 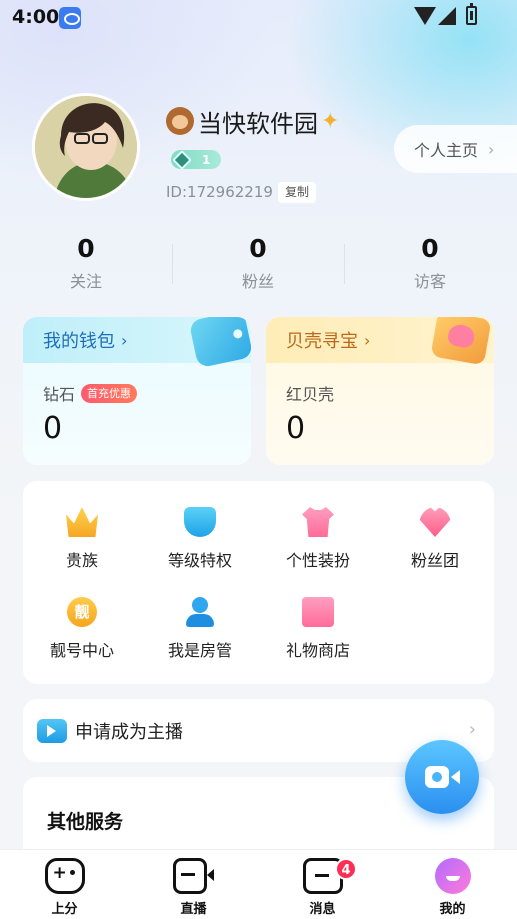 I want to click on nav-label: 上分, so click(x=64, y=909).